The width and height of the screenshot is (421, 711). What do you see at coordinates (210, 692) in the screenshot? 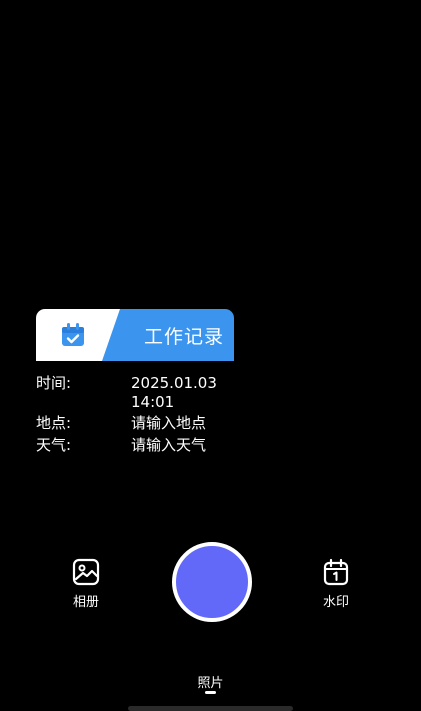
I see `mode-indicator` at bounding box center [210, 692].